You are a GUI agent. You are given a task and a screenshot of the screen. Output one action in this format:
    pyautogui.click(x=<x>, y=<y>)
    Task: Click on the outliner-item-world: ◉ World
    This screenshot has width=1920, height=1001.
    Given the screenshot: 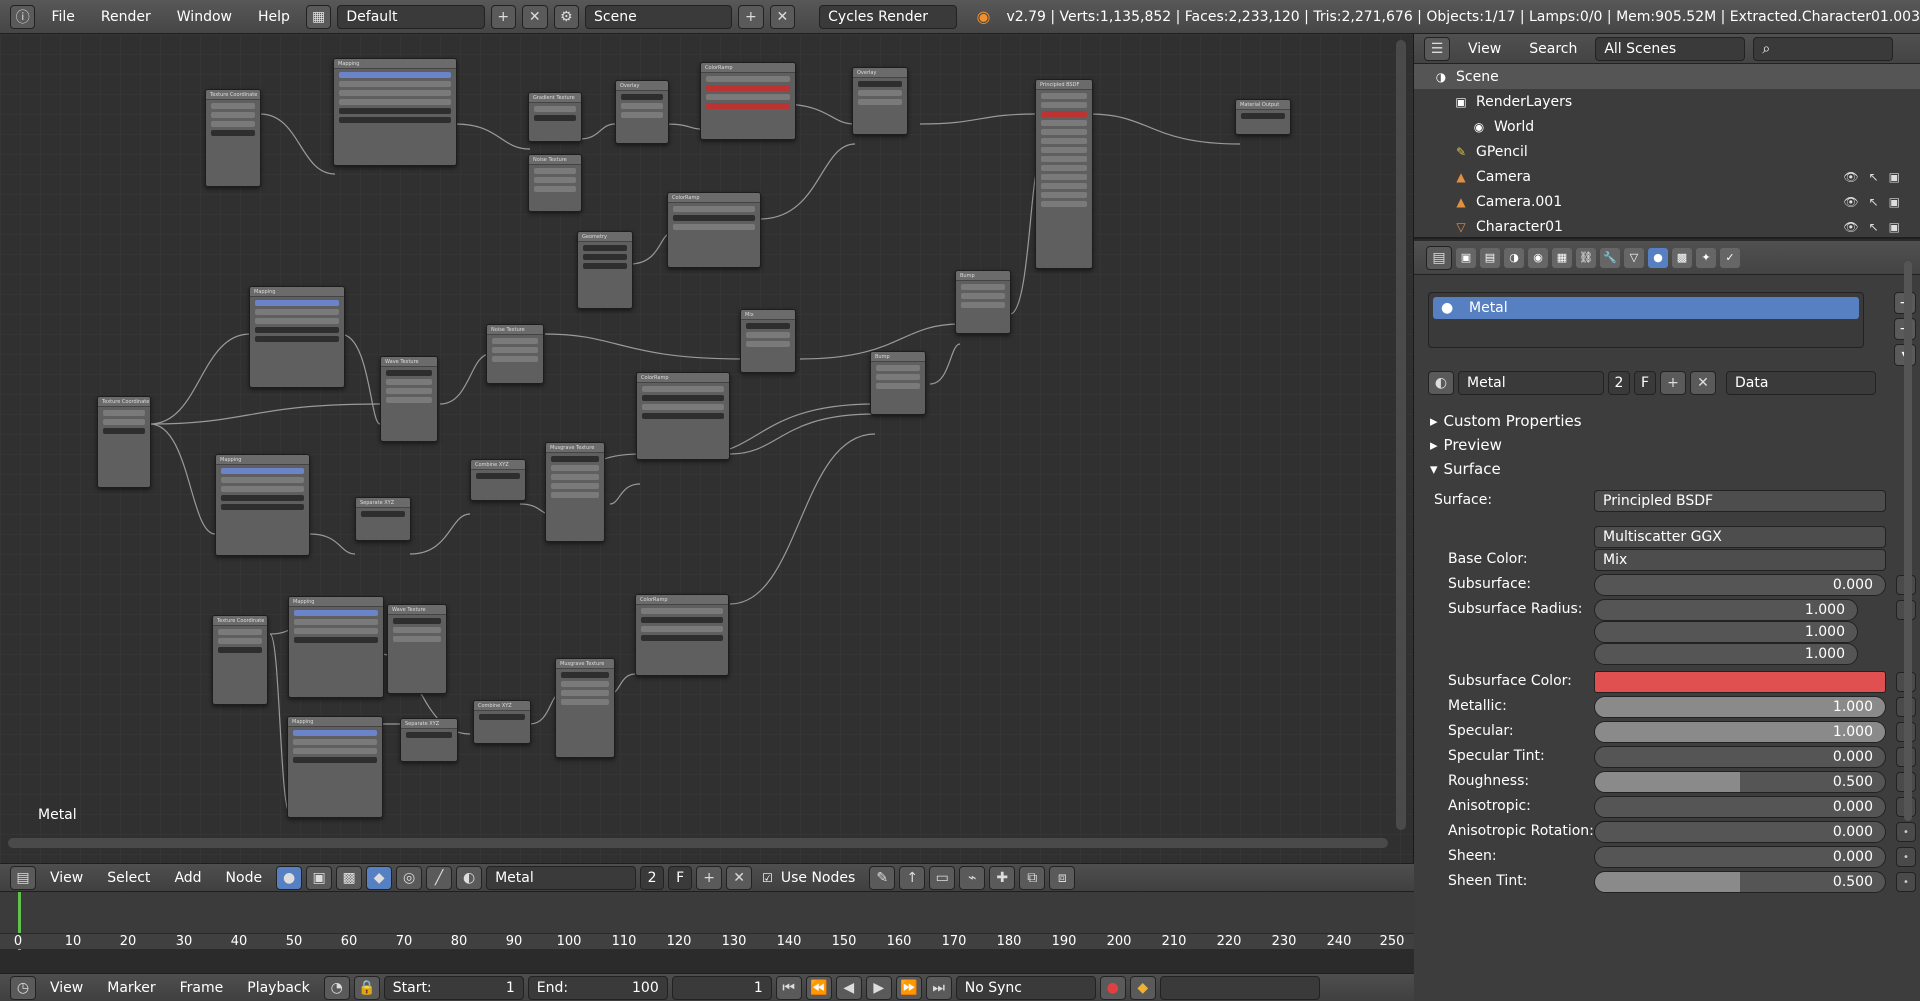 What is the action you would take?
    pyautogui.click(x=1667, y=126)
    